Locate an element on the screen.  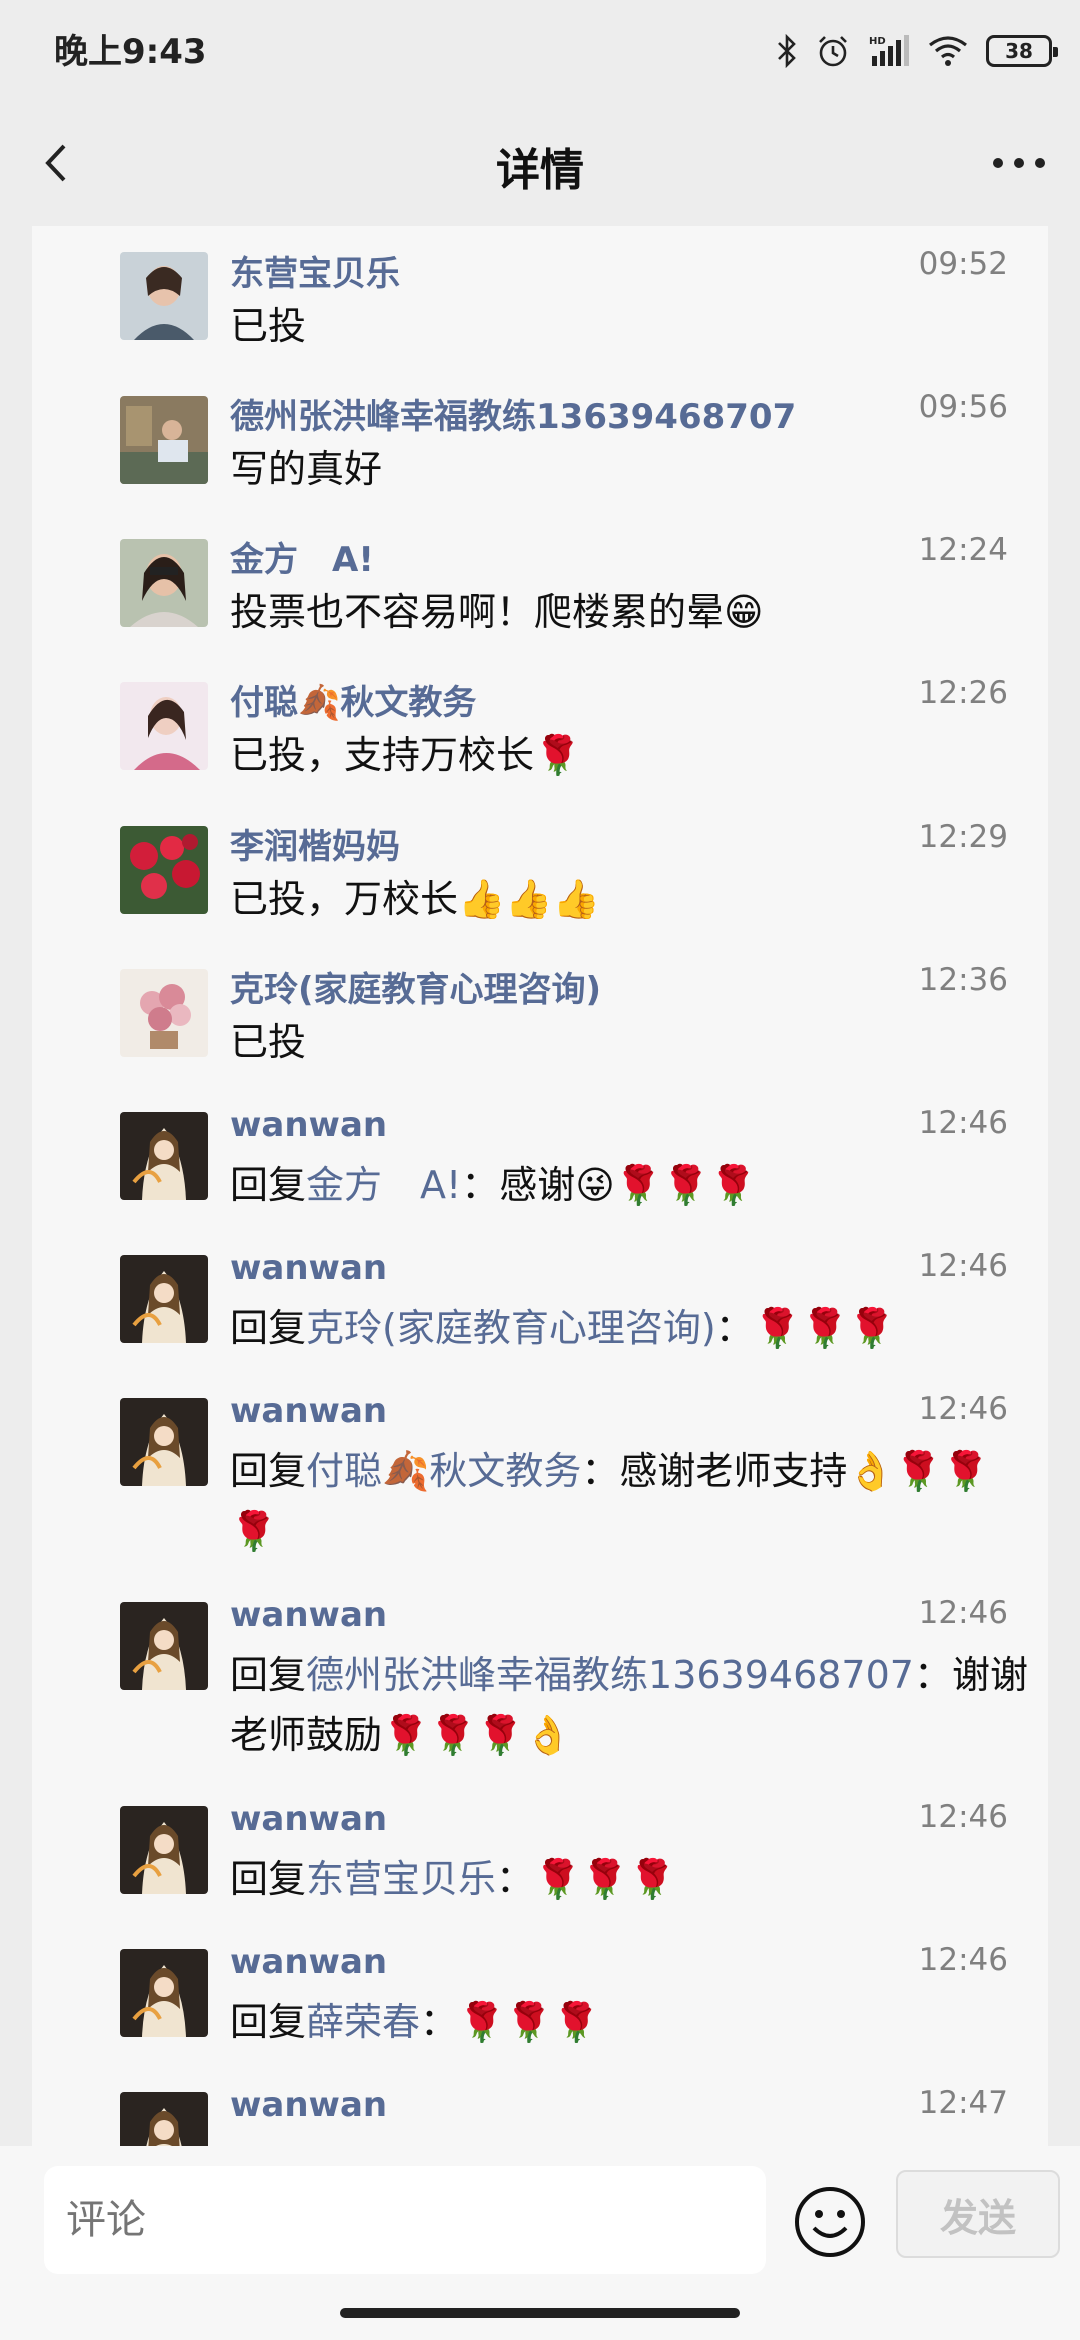
comment-text: 回复金方 A!：感谢😜🌹🌹🌹 is located at coordinates (630, 1185).